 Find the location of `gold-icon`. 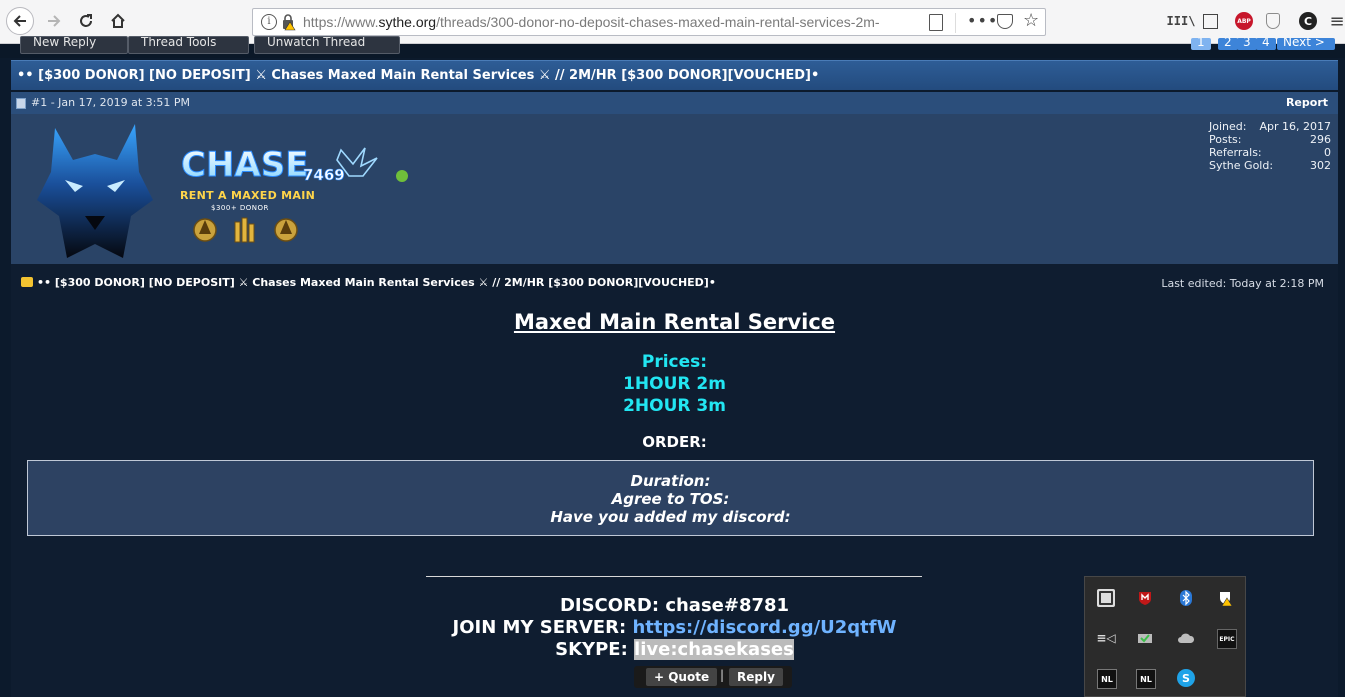

gold-icon is located at coordinates (27, 282).